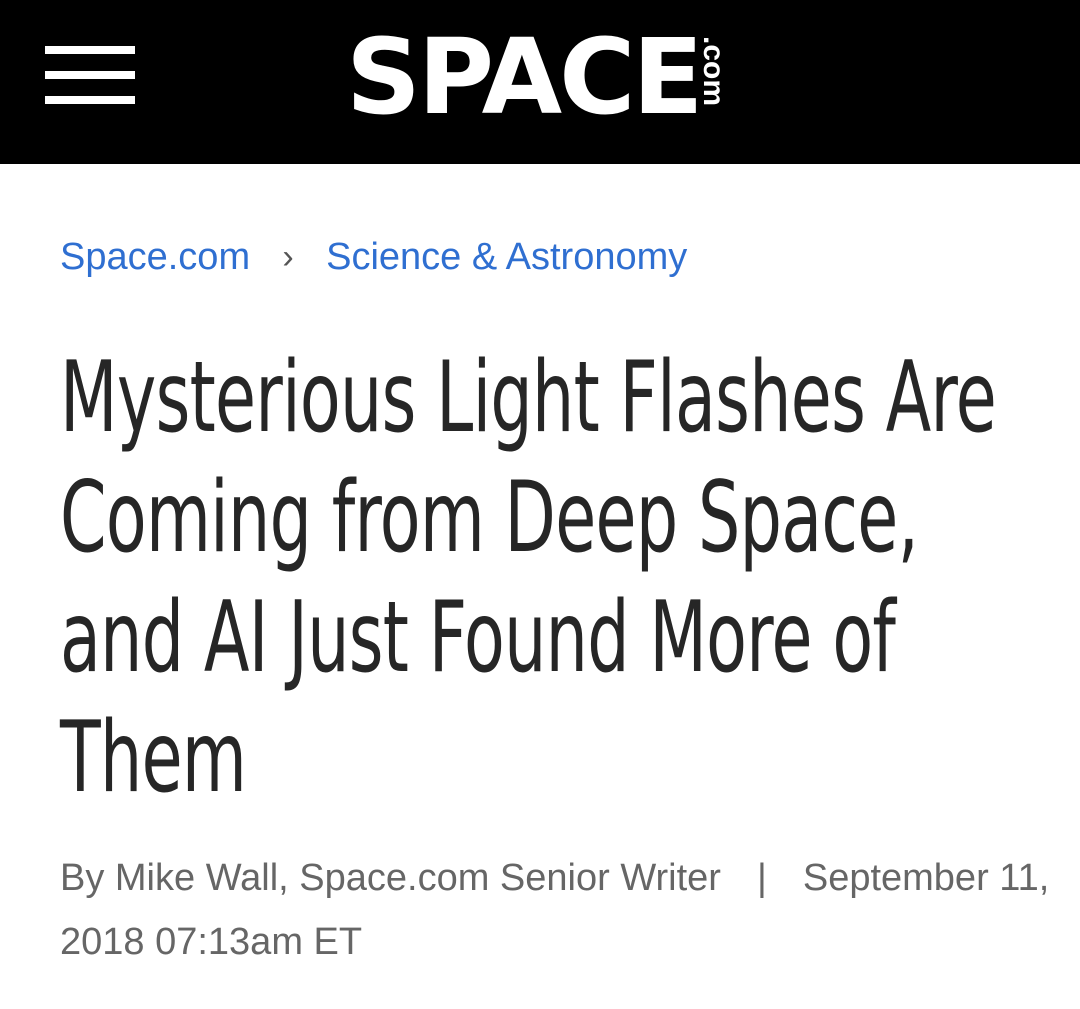  Describe the element at coordinates (506, 257) in the screenshot. I see `breadcrumb-link-category: Science & Astronomy` at that location.